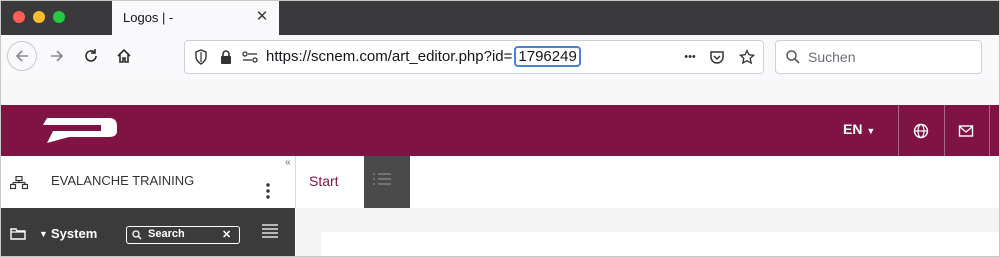  I want to click on home-button, so click(124, 56).